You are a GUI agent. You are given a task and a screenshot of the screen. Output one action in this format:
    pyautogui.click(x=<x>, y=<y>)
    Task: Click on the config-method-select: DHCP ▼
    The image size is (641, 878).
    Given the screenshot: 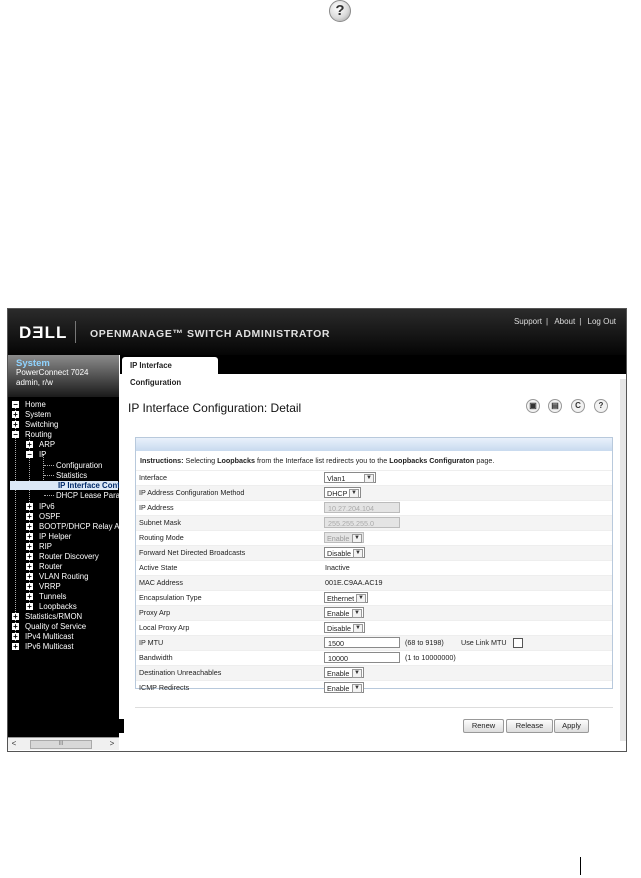 What is the action you would take?
    pyautogui.click(x=342, y=492)
    